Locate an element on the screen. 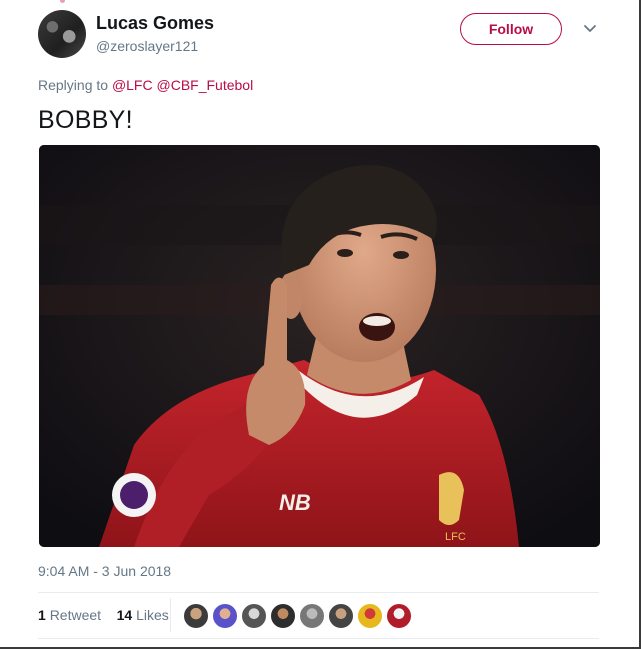 The height and width of the screenshot is (649, 641). mention-cbf: @CBF_Futebol is located at coordinates (205, 85).